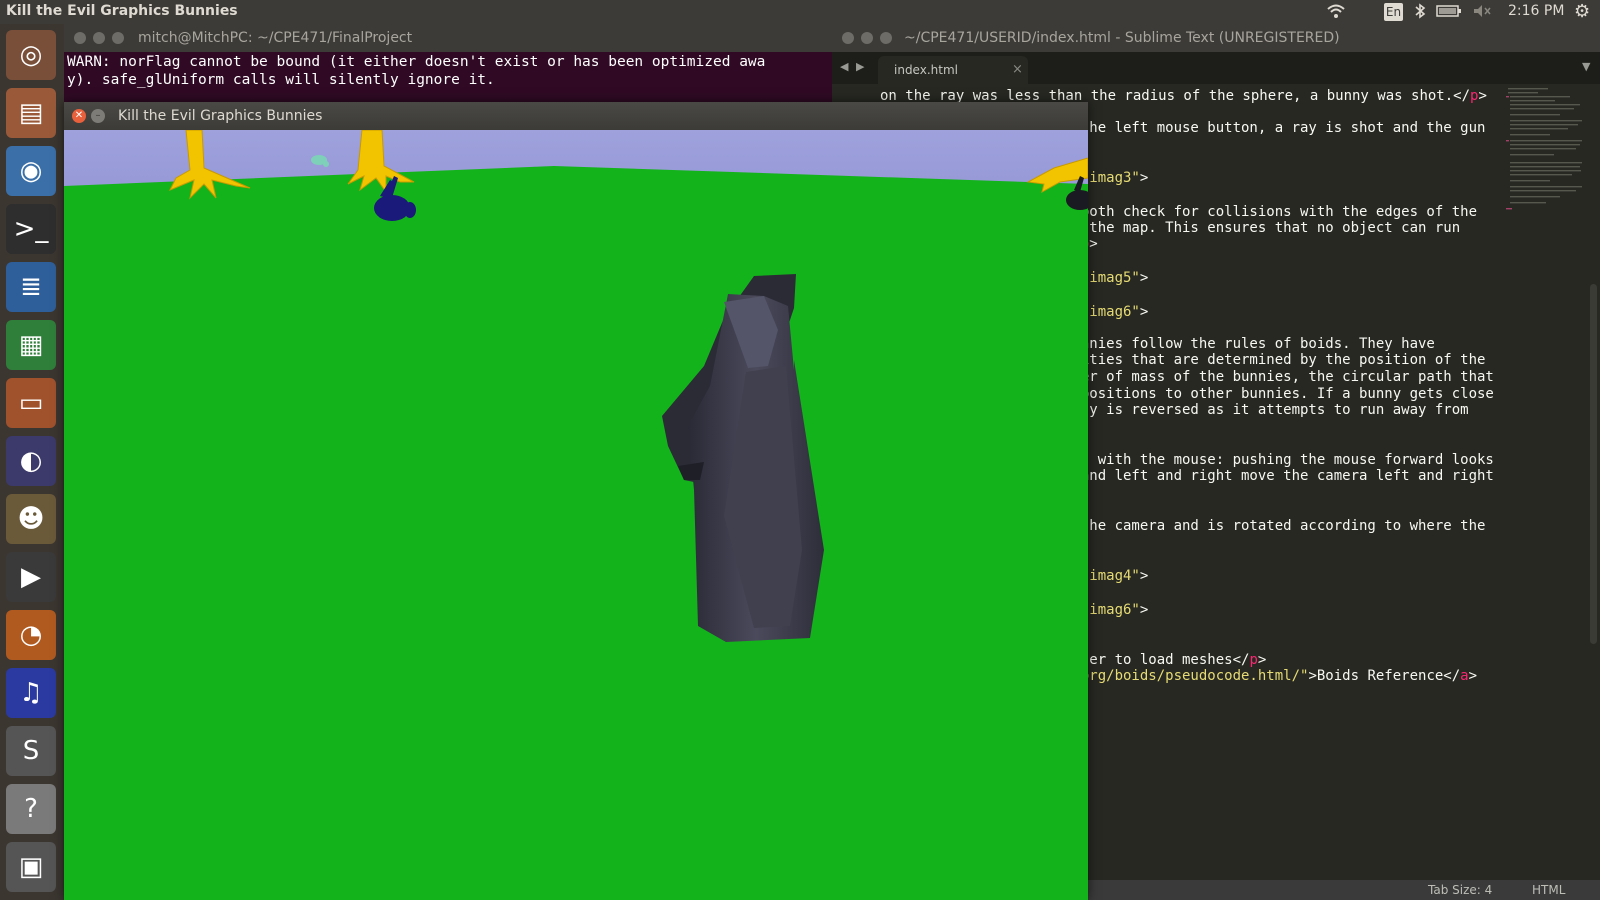  Describe the element at coordinates (860, 66) in the screenshot. I see `arrow-right-icon: ▶` at that location.